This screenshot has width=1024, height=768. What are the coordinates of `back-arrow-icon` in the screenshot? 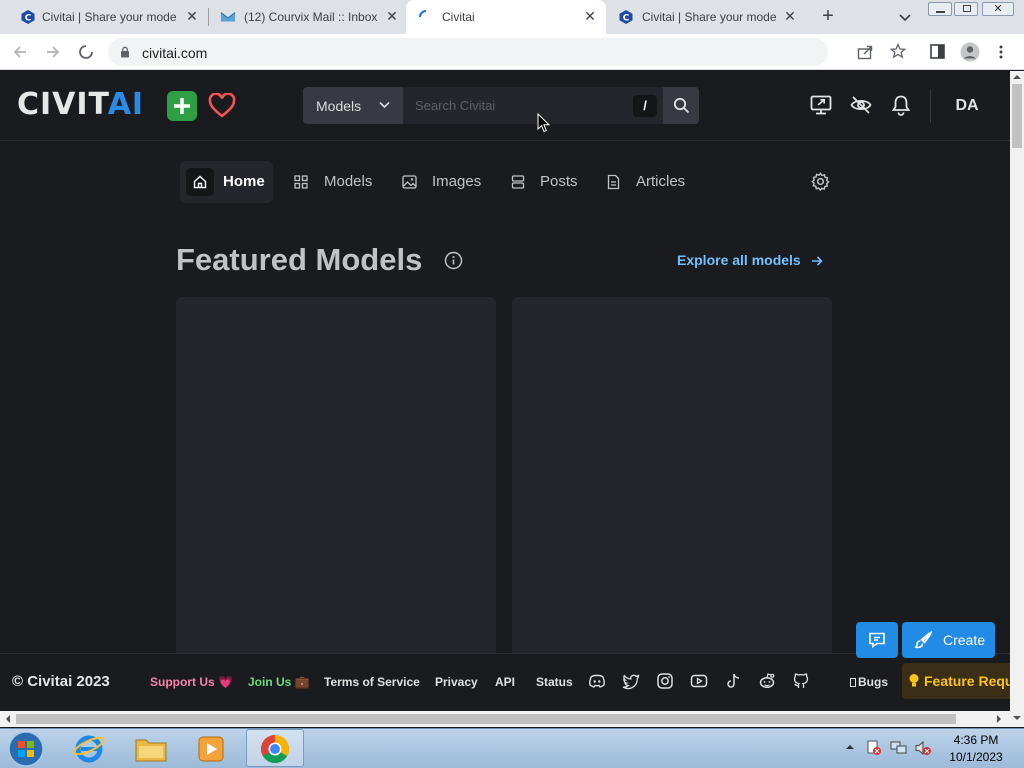 It's located at (20, 52).